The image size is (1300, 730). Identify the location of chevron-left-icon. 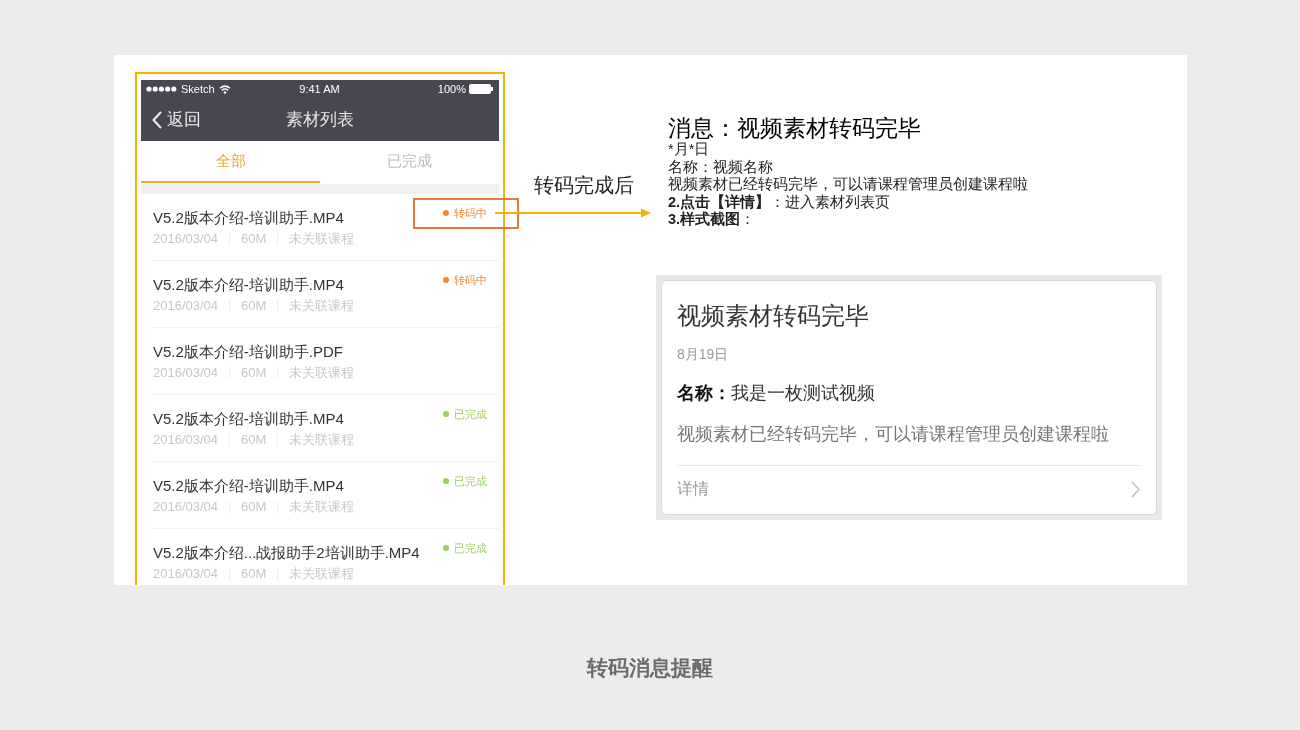
(157, 119).